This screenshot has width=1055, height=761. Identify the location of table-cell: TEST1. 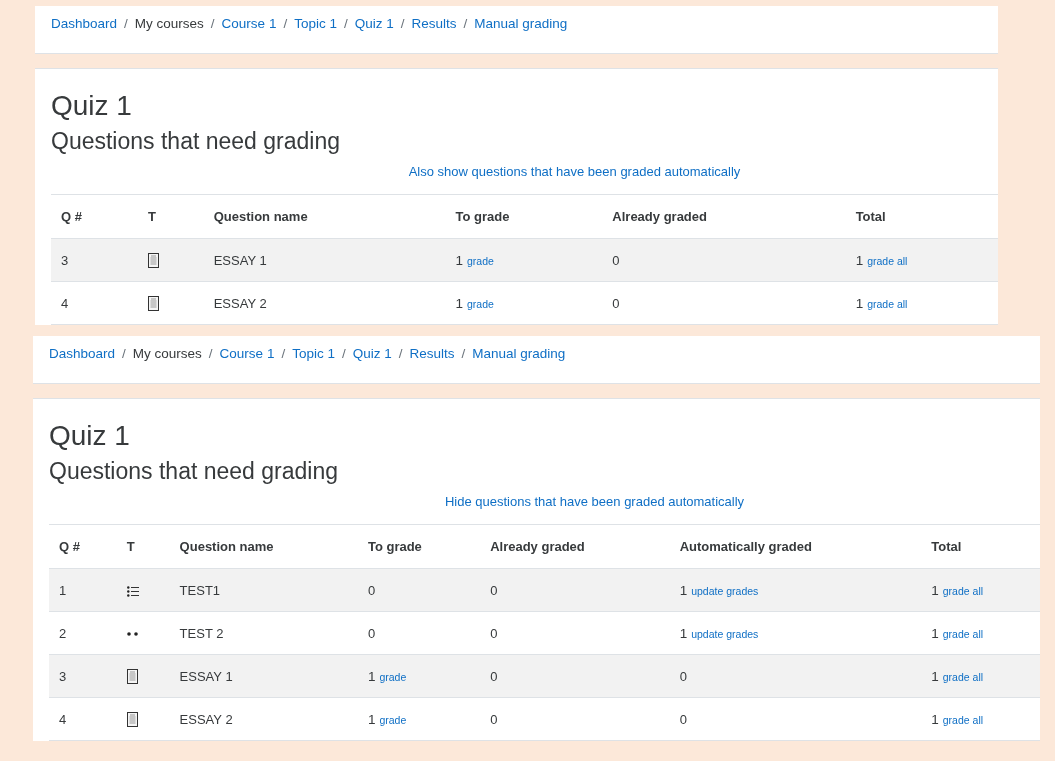
(200, 590).